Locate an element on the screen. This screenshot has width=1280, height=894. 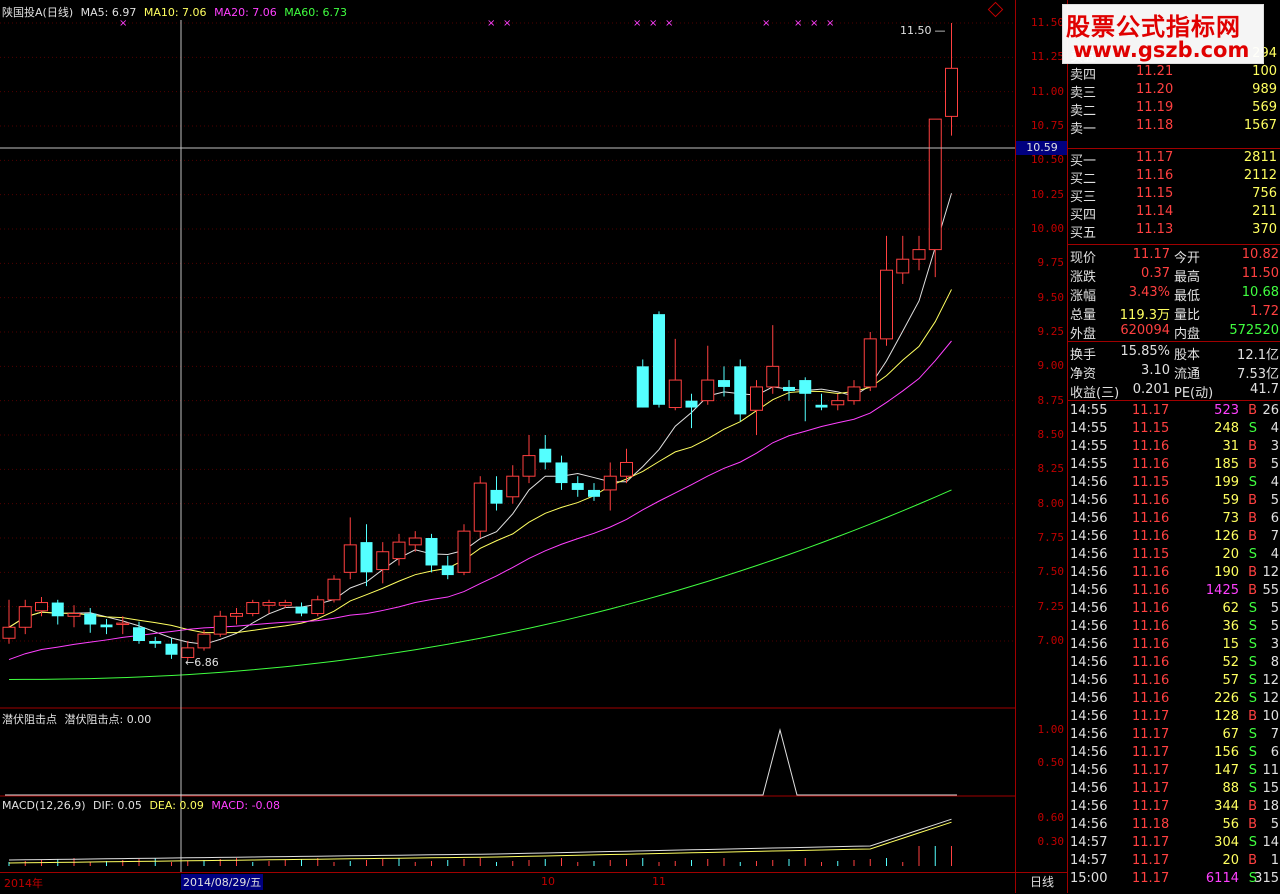
tick-row: 14:56 11.16 15 S 3 is located at coordinates (1174, 645).